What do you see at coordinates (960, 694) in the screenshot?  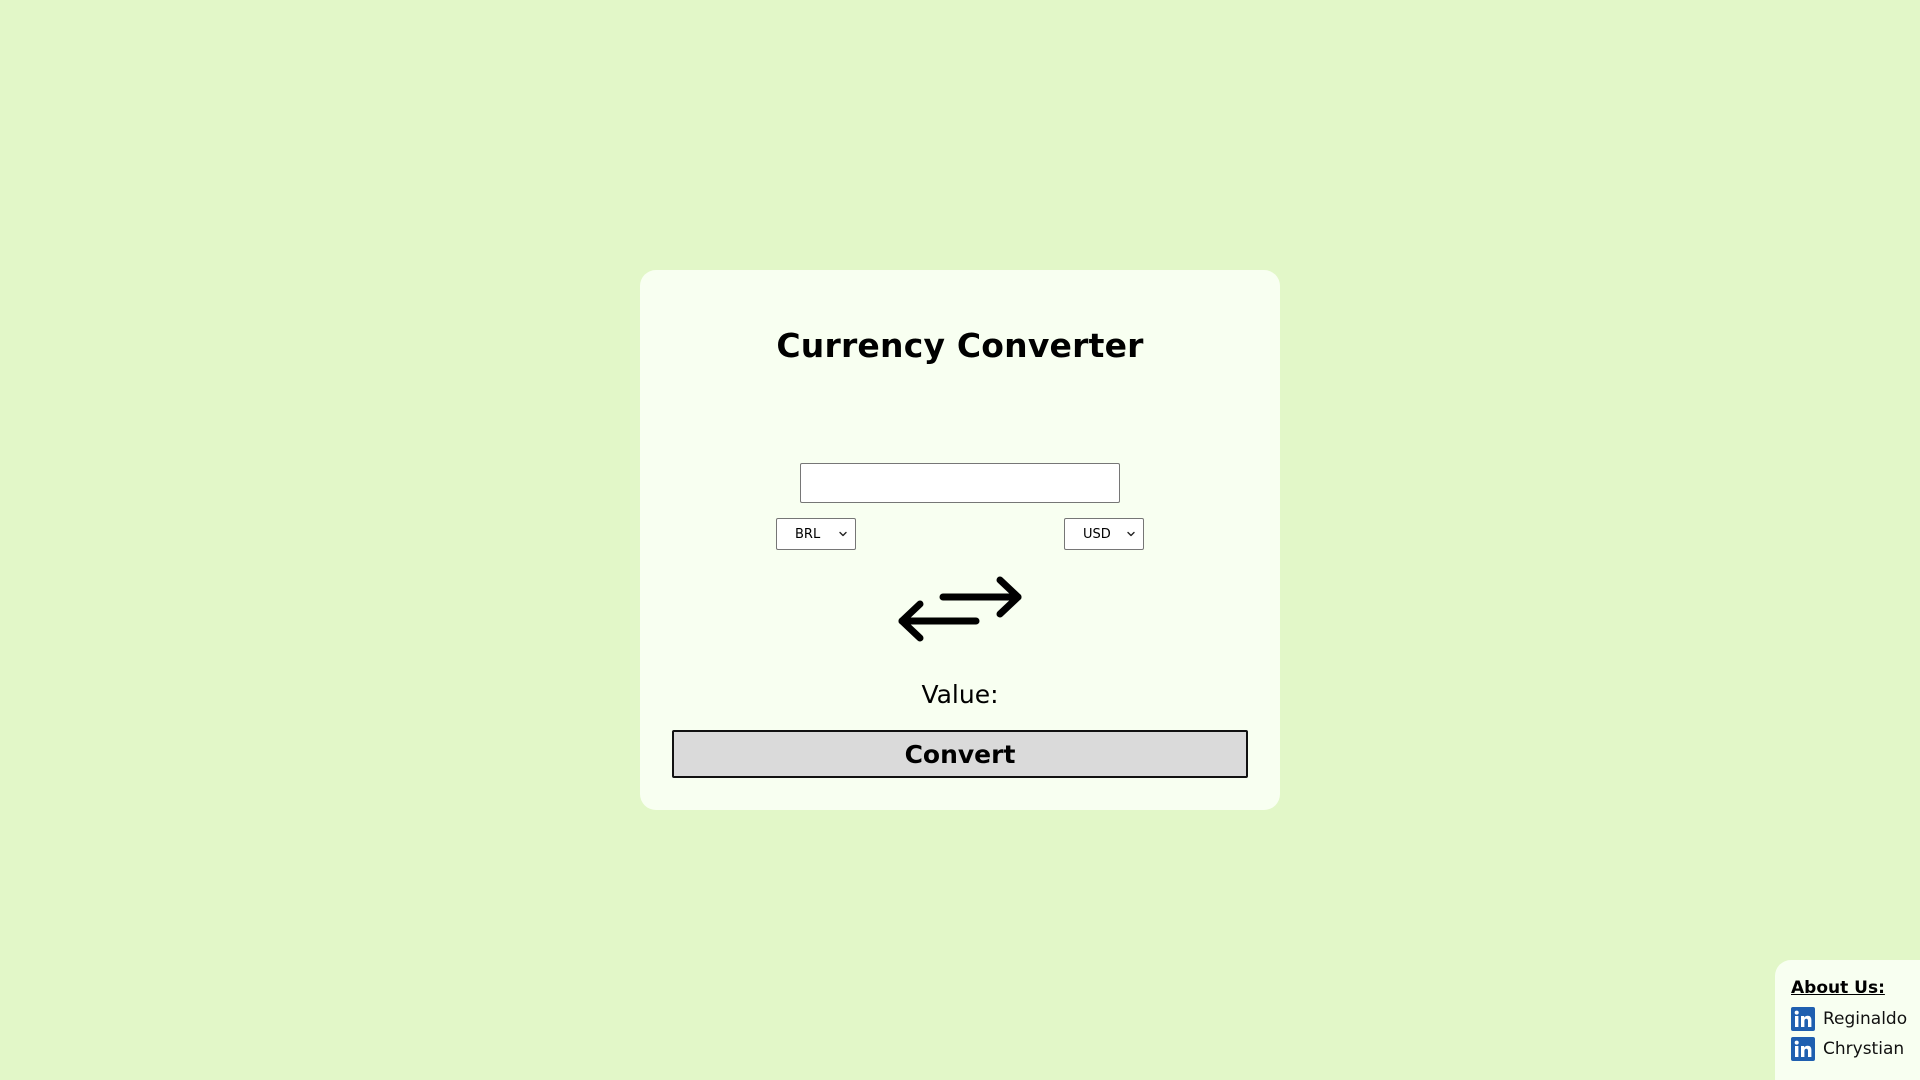 I see `value-label: Value:` at bounding box center [960, 694].